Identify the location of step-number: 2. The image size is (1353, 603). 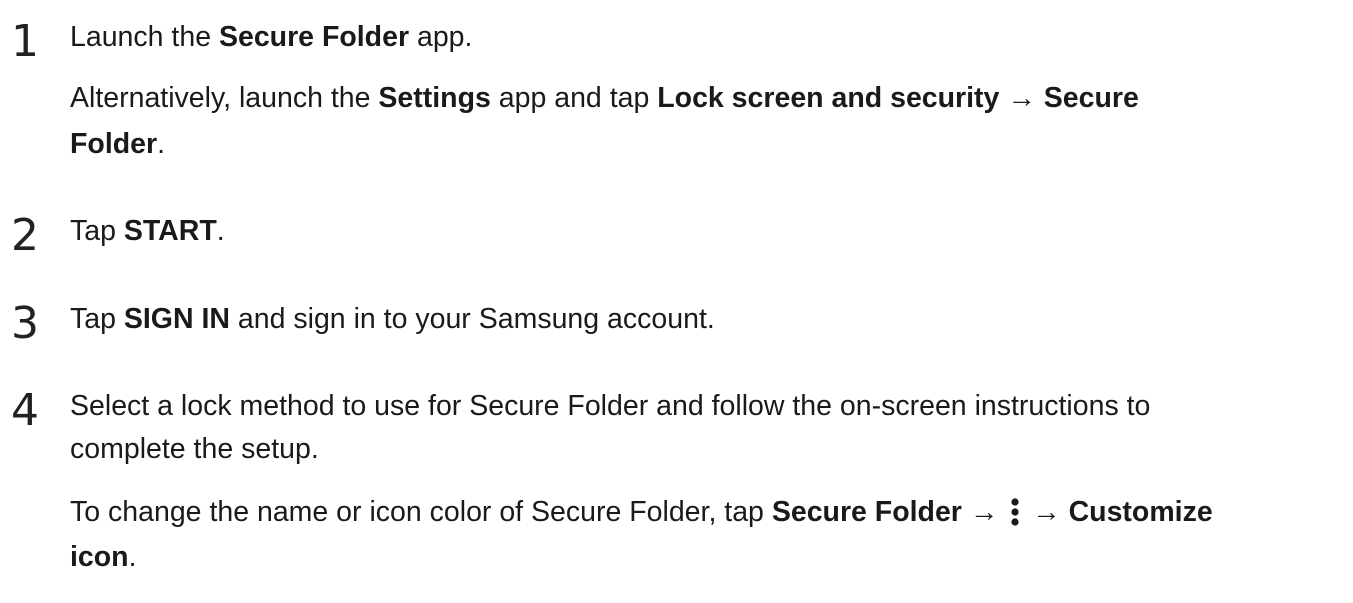
(25, 235).